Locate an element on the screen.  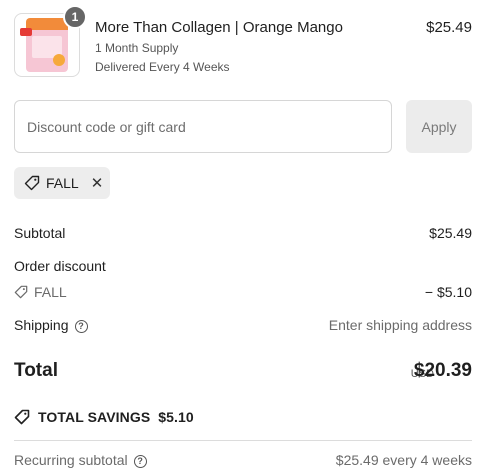
quantity-badge: 1 is located at coordinates (75, 17).